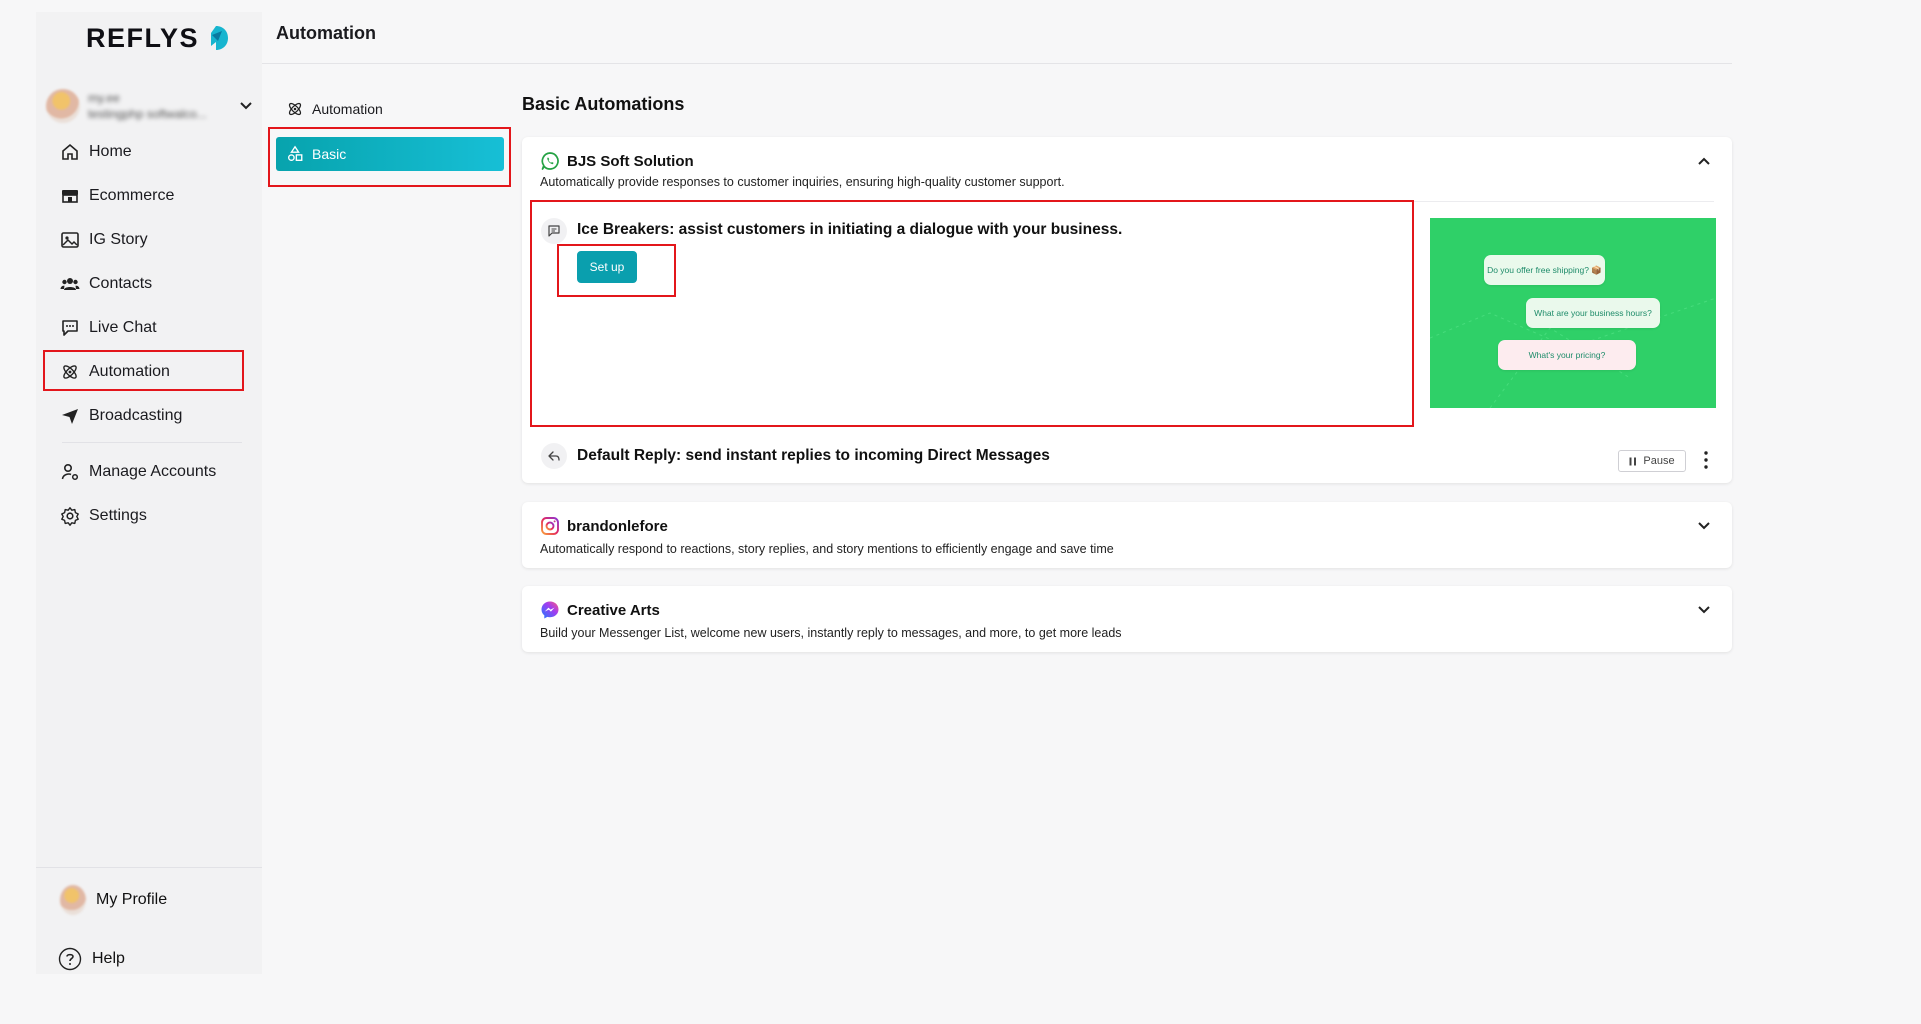 The width and height of the screenshot is (1921, 1024). I want to click on sidebar-item-label: Settings, so click(118, 515).